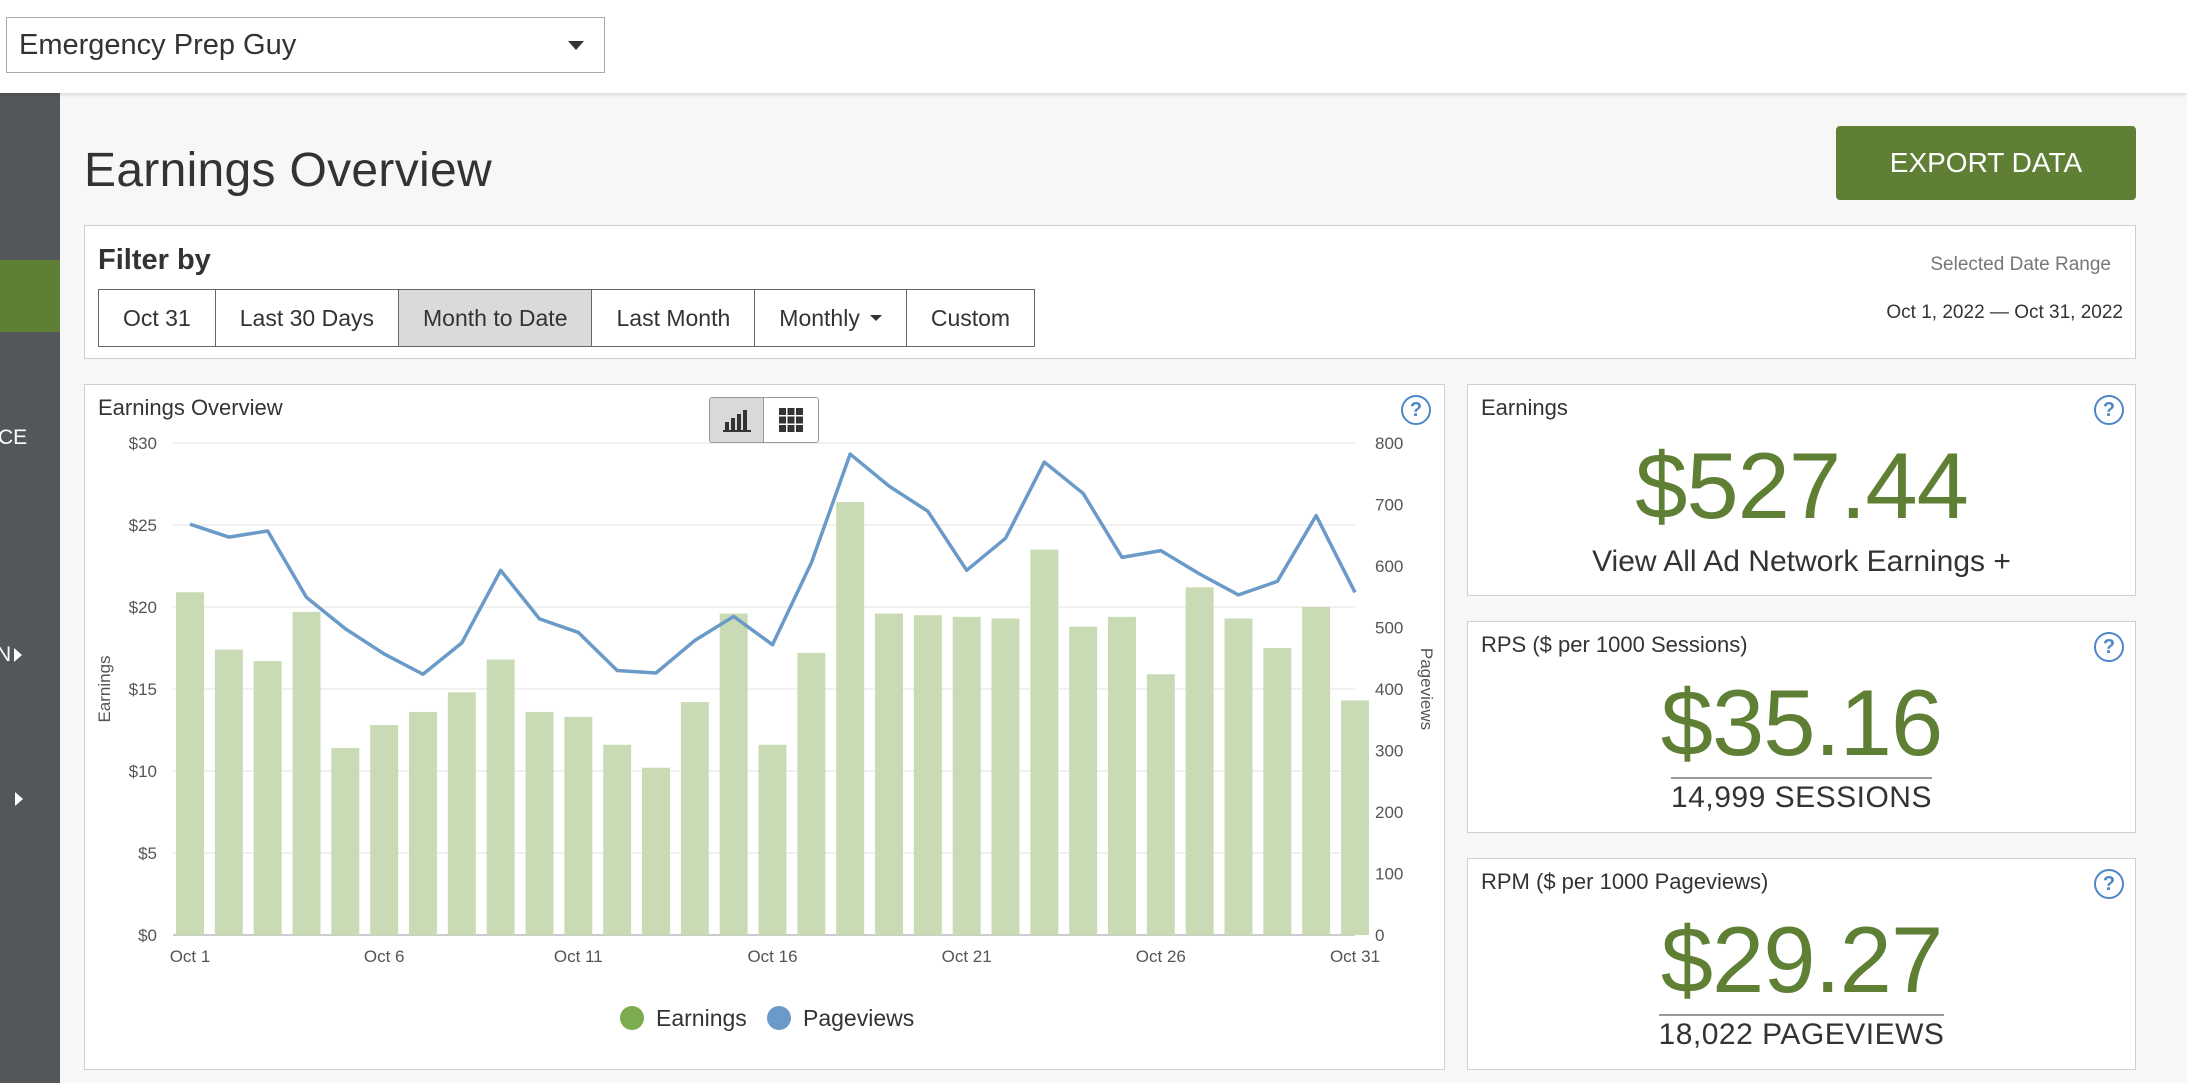 This screenshot has width=2187, height=1083. I want to click on y-right-tick-label: 800, so click(1389, 443).